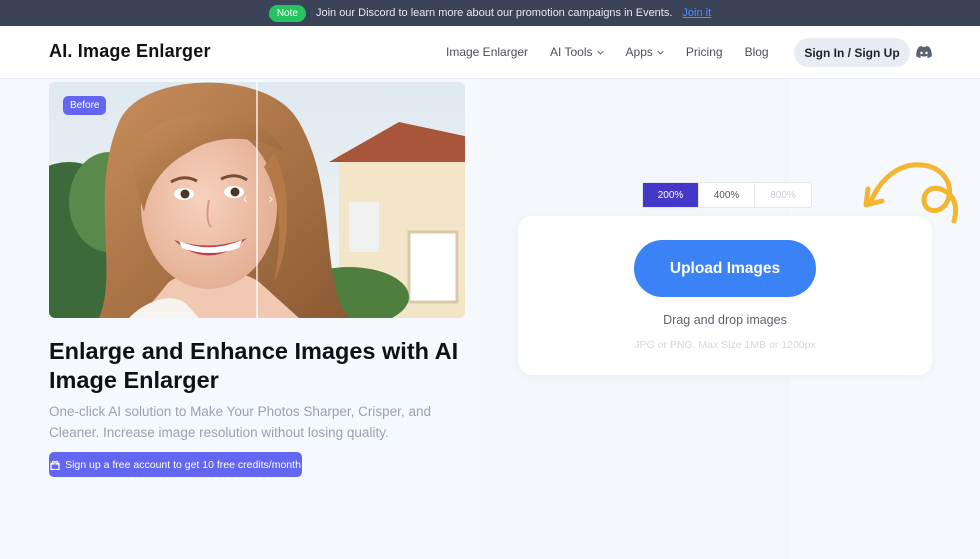  I want to click on nav-item-blog: Blog, so click(757, 52).